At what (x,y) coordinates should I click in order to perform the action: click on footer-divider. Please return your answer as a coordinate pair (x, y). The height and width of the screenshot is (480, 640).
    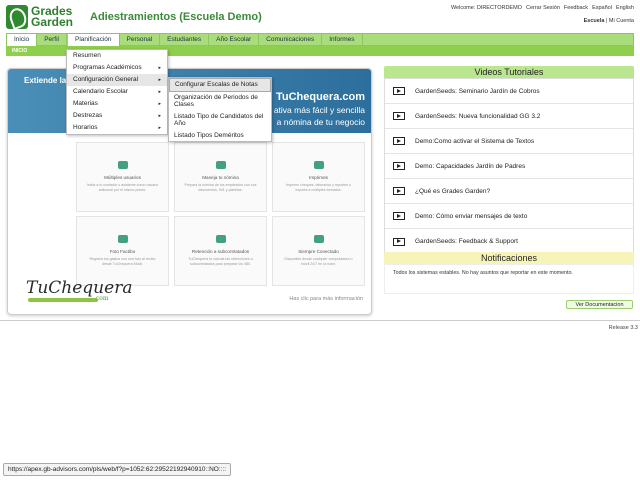
    Looking at the image, I should click on (320, 320).